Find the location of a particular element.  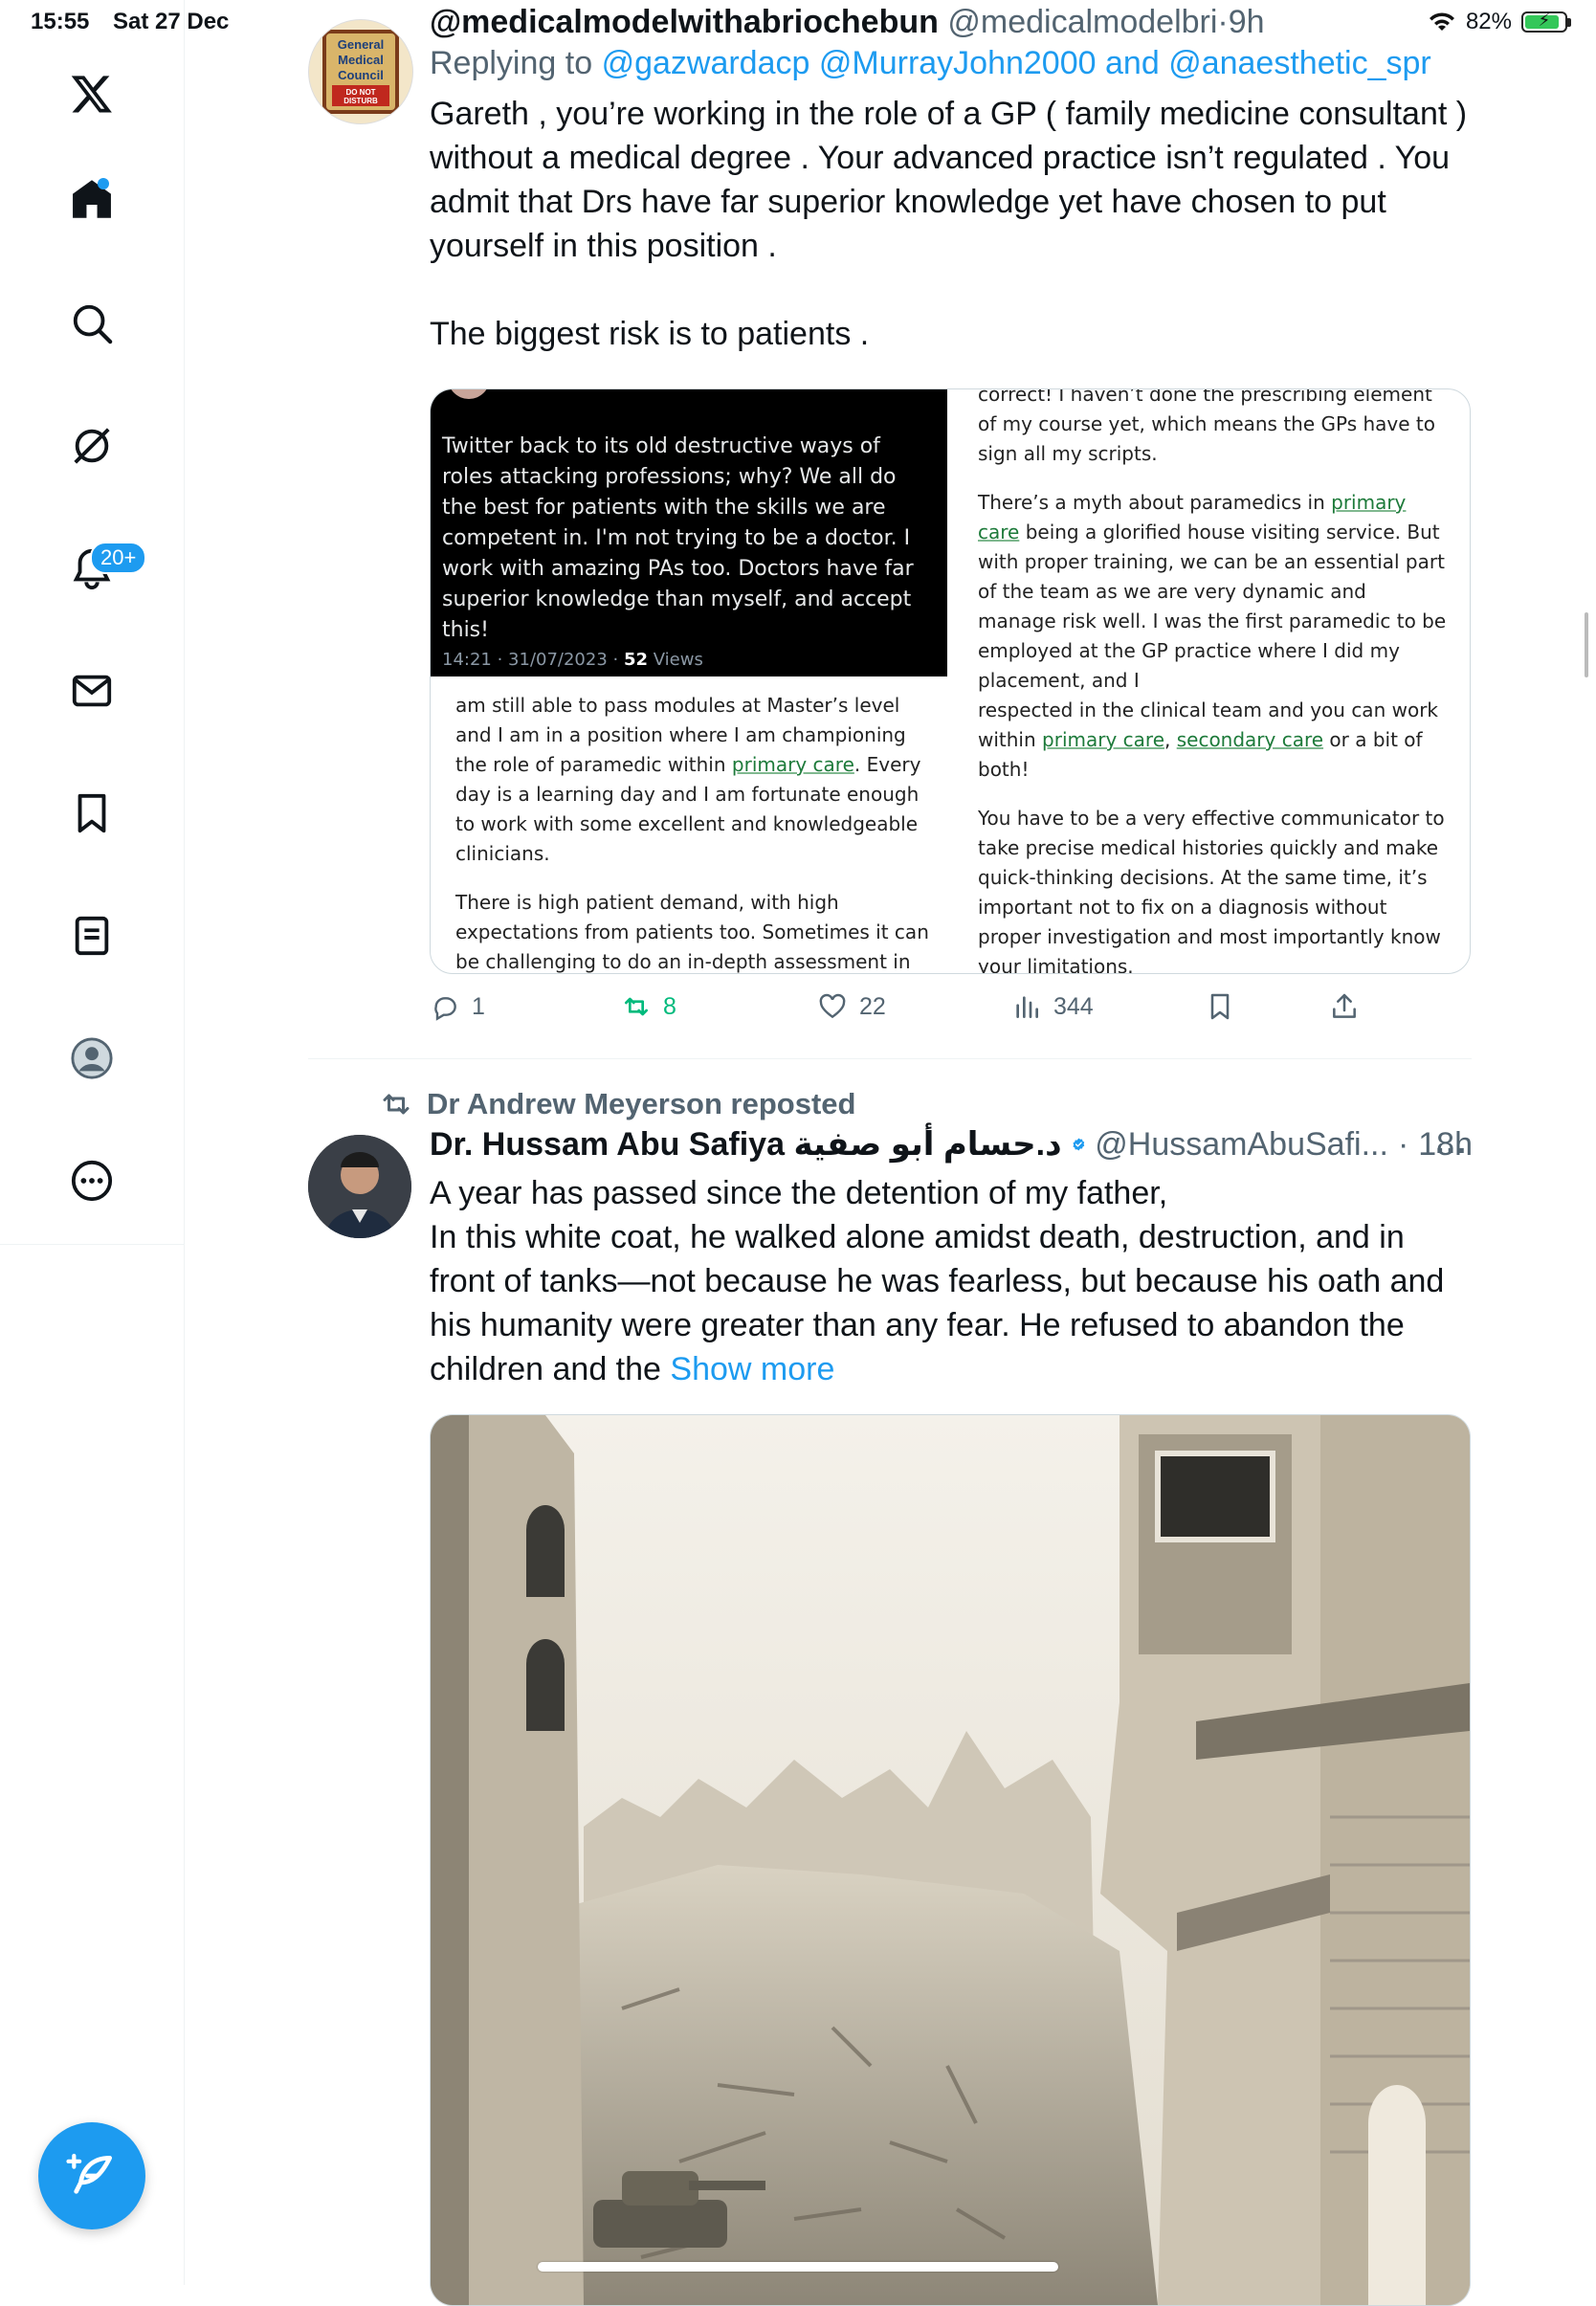

article-right-text-a: There’s a myth about paramedics in is located at coordinates (1155, 503).